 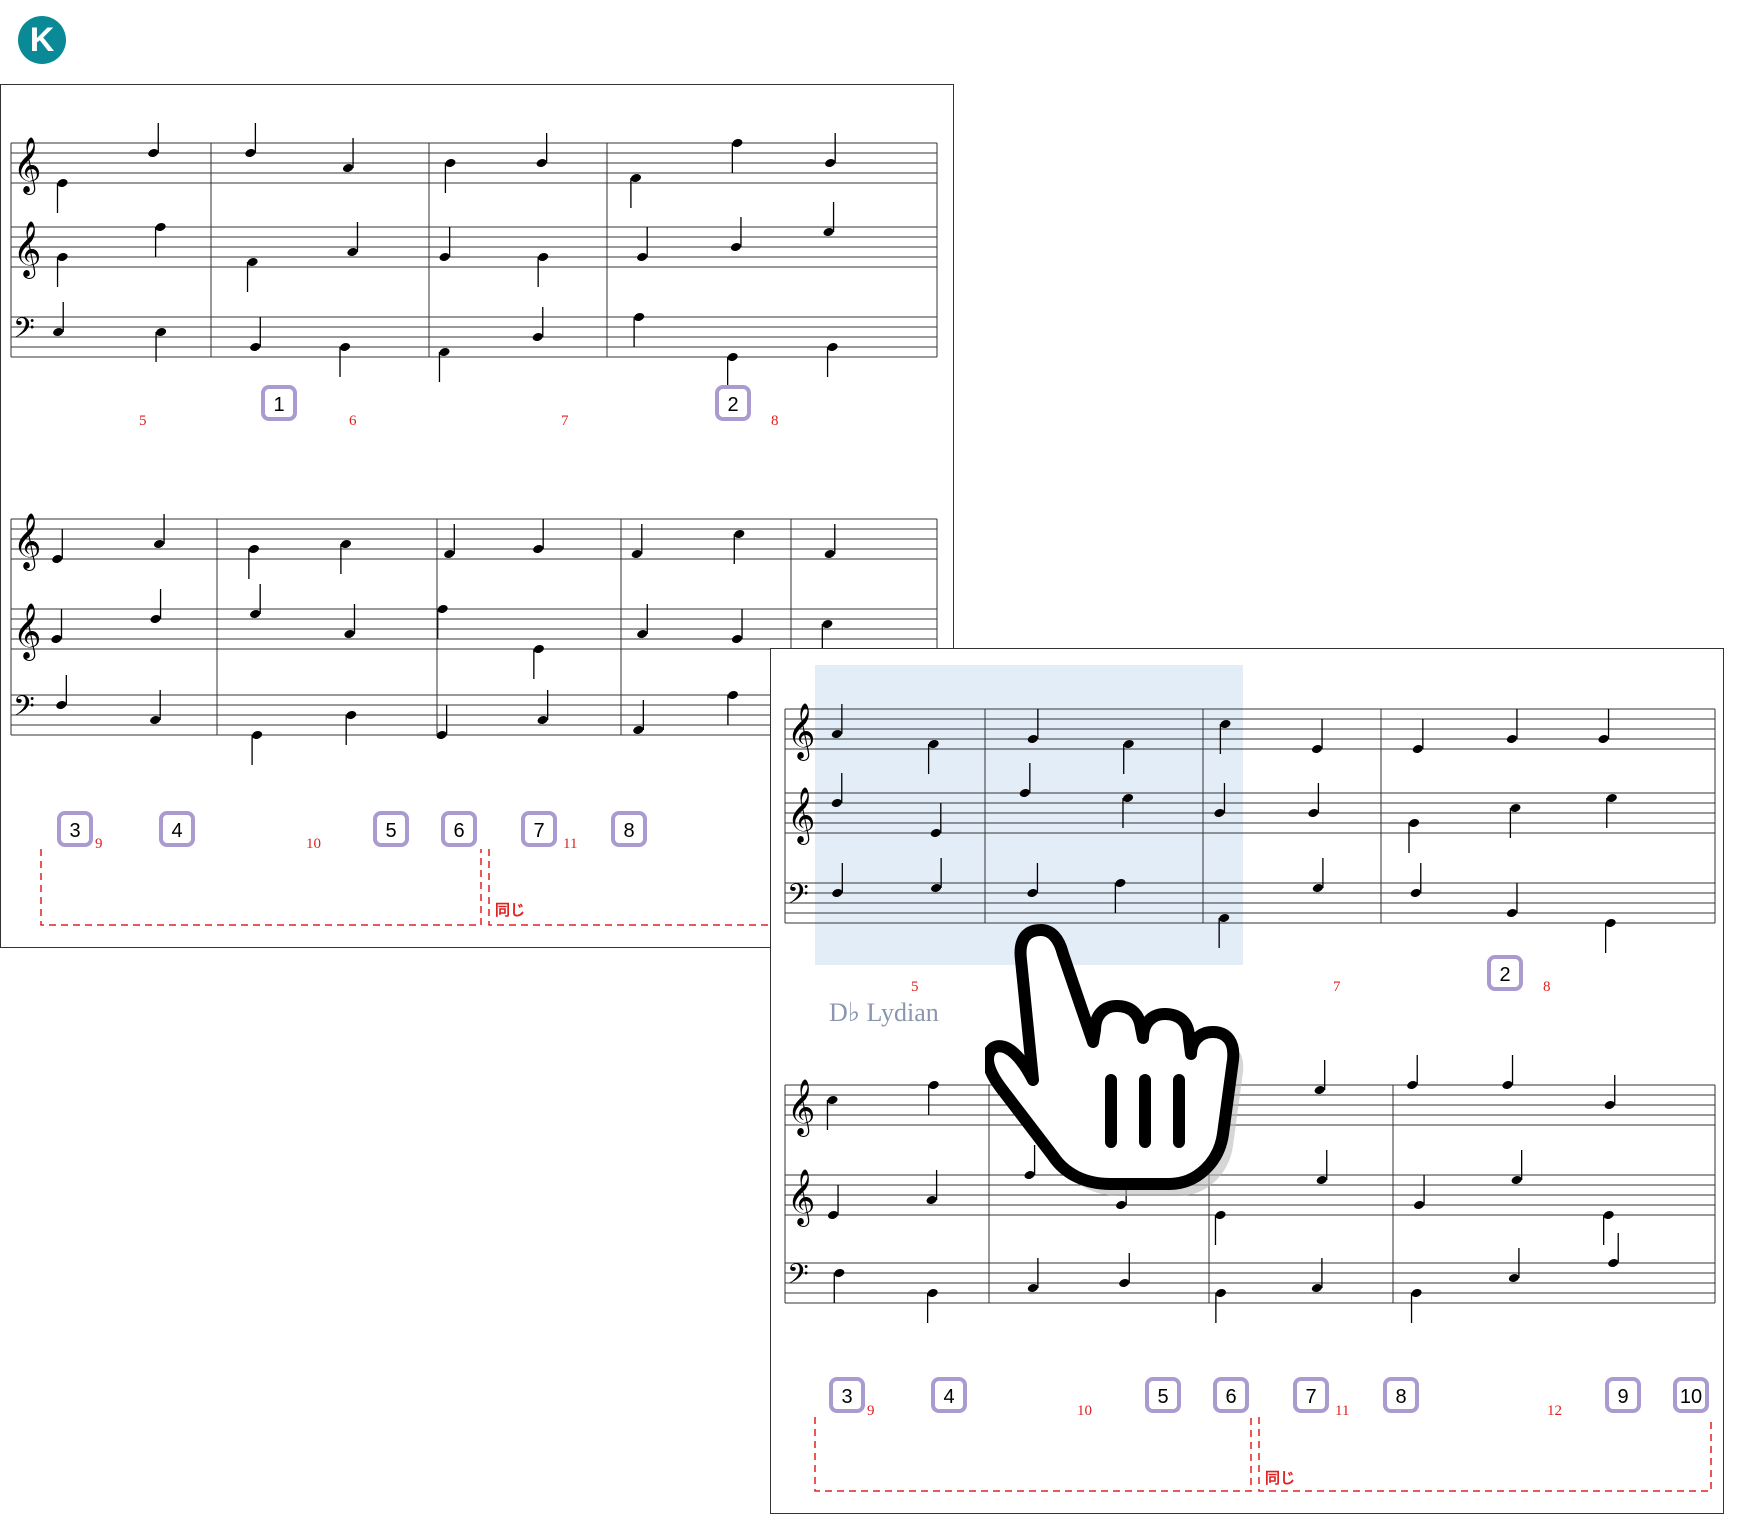 I want to click on step-badge-number: 1, so click(x=278, y=405).